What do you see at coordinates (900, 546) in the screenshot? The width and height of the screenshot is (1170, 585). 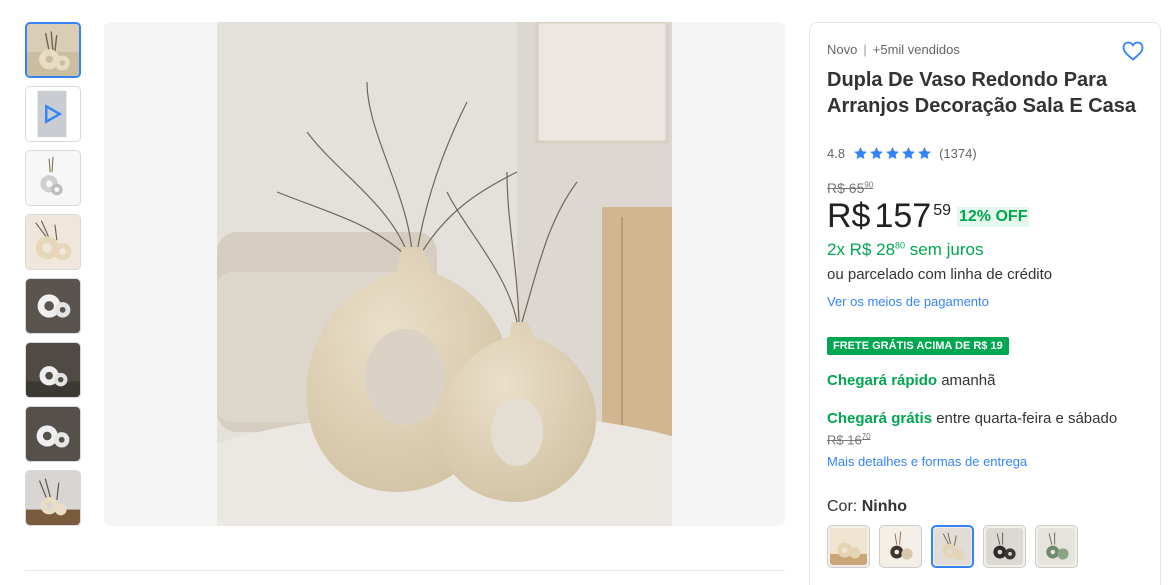 I see `swatch-cream-vases` at bounding box center [900, 546].